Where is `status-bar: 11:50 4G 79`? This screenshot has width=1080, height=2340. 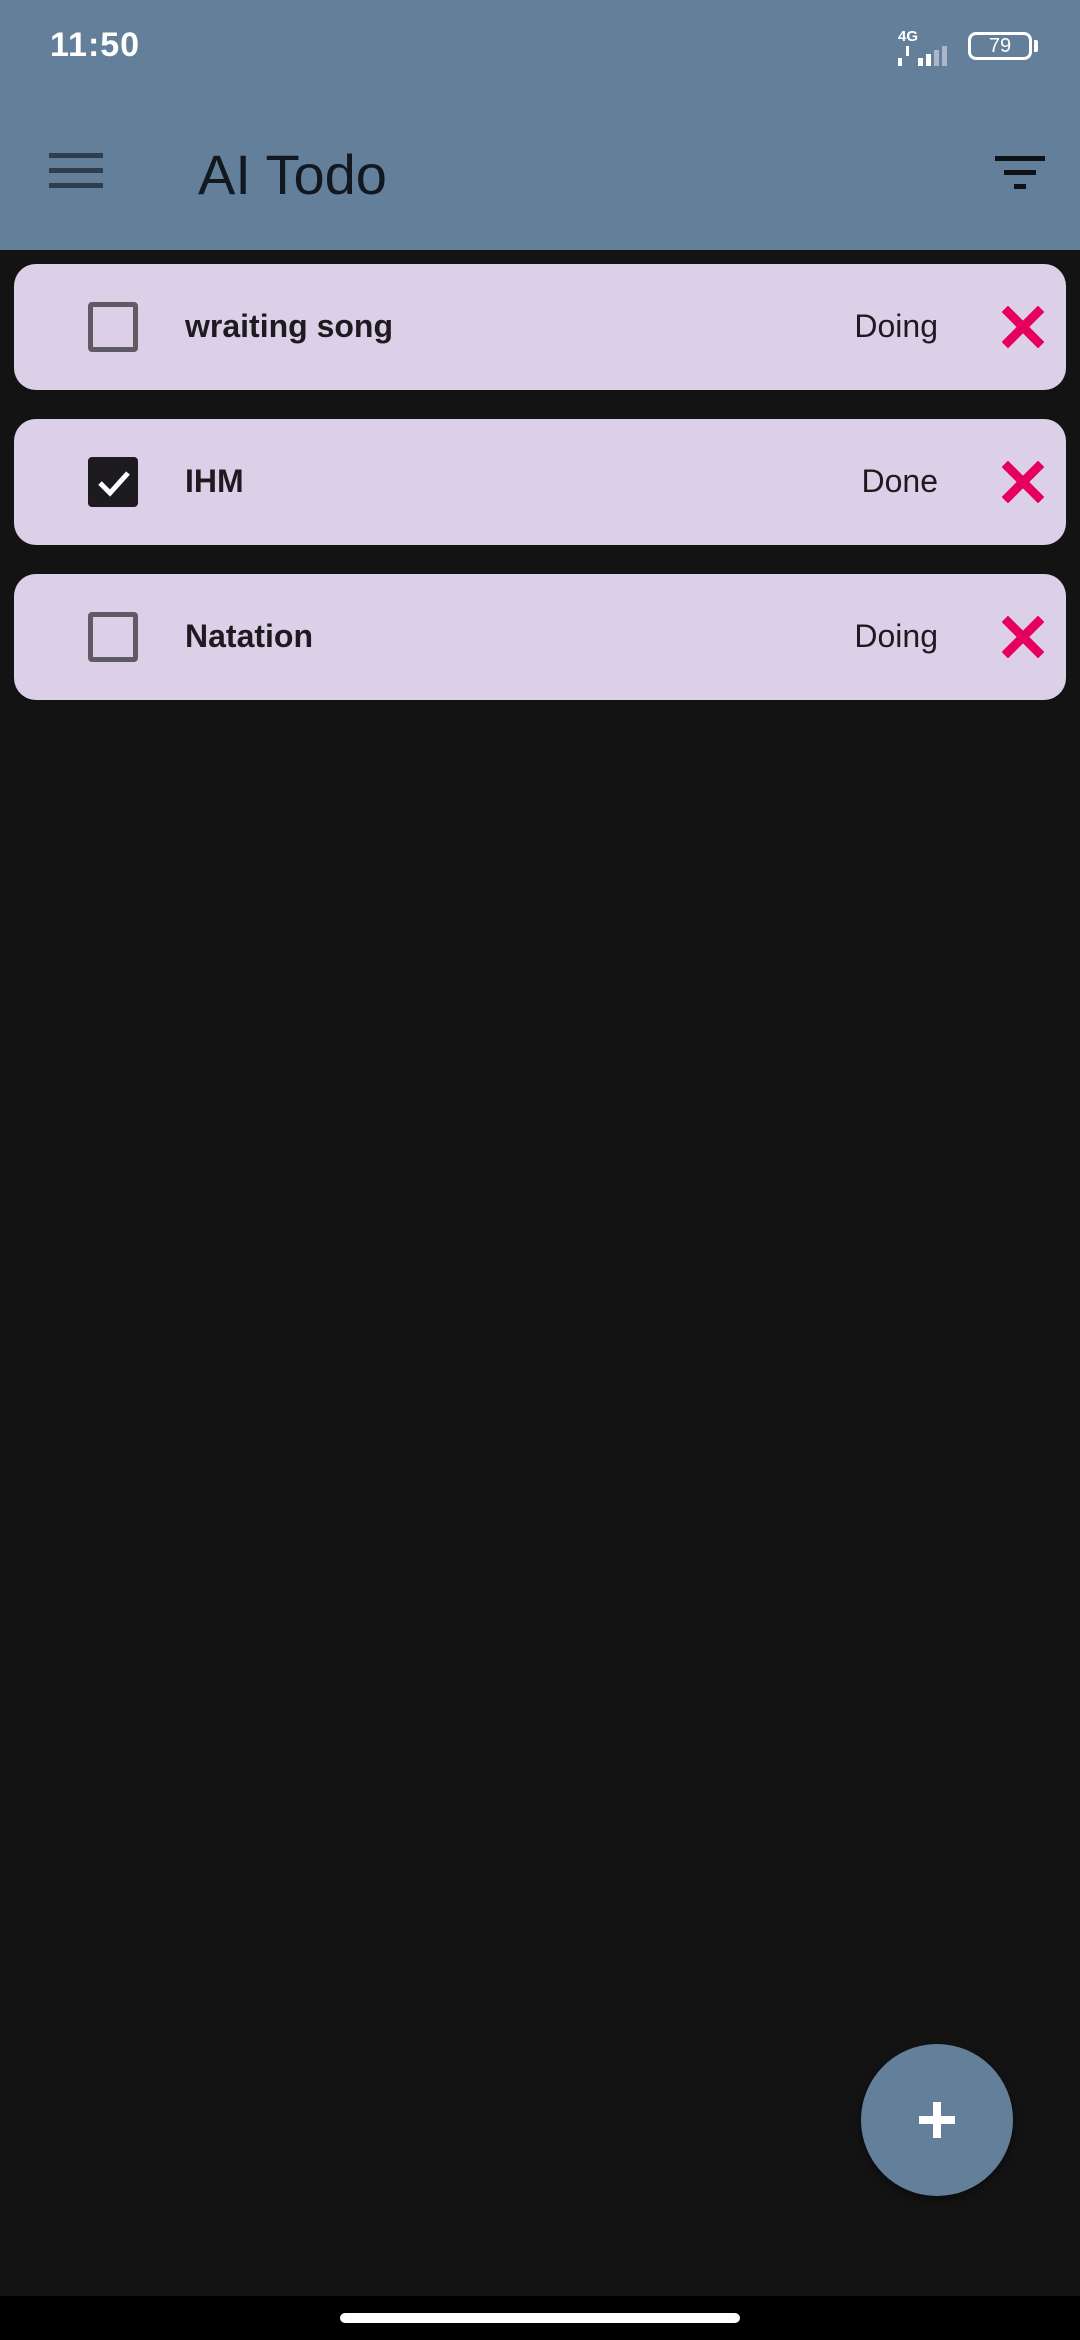
status-bar: 11:50 4G 79 is located at coordinates (540, 48).